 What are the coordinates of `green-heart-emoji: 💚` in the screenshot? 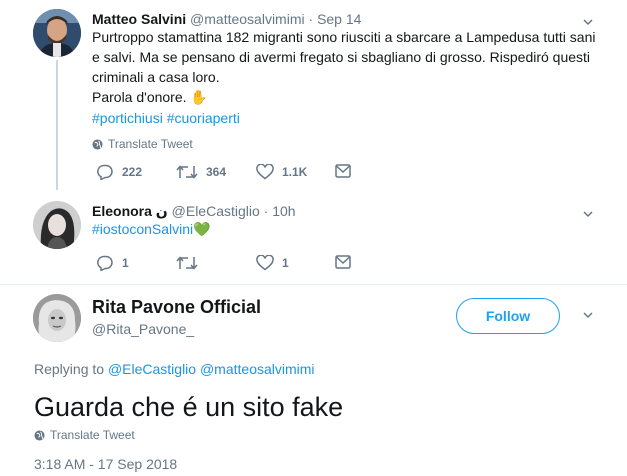 It's located at (202, 230).